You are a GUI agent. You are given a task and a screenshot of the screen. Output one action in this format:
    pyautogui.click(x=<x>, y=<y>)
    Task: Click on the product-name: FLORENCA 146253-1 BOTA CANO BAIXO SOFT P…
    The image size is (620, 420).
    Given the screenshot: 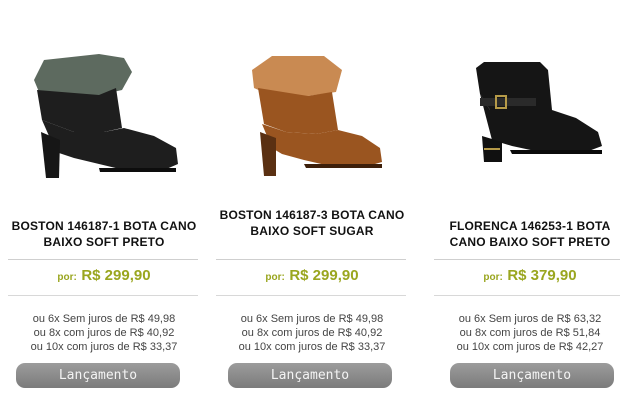 What is the action you would take?
    pyautogui.click(x=525, y=234)
    